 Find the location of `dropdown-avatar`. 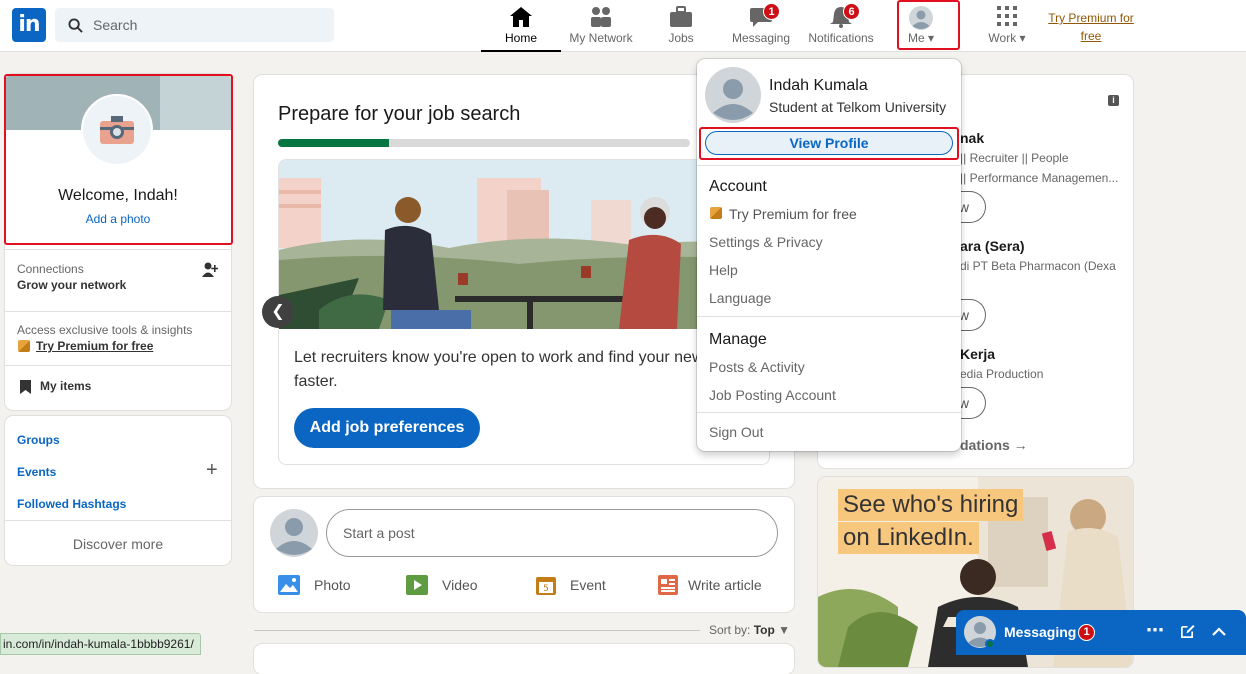

dropdown-avatar is located at coordinates (733, 95).